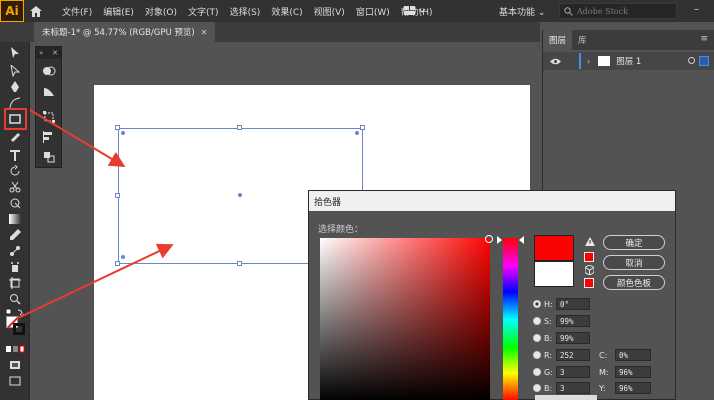 The image size is (714, 400). I want to click on color-swatches-button: 颜色色板, so click(634, 282).